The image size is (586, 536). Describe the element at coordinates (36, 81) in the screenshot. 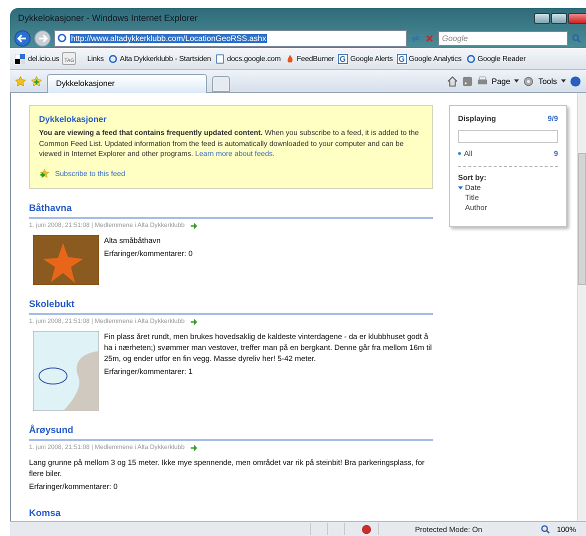

I see `add-favorite-icon` at that location.